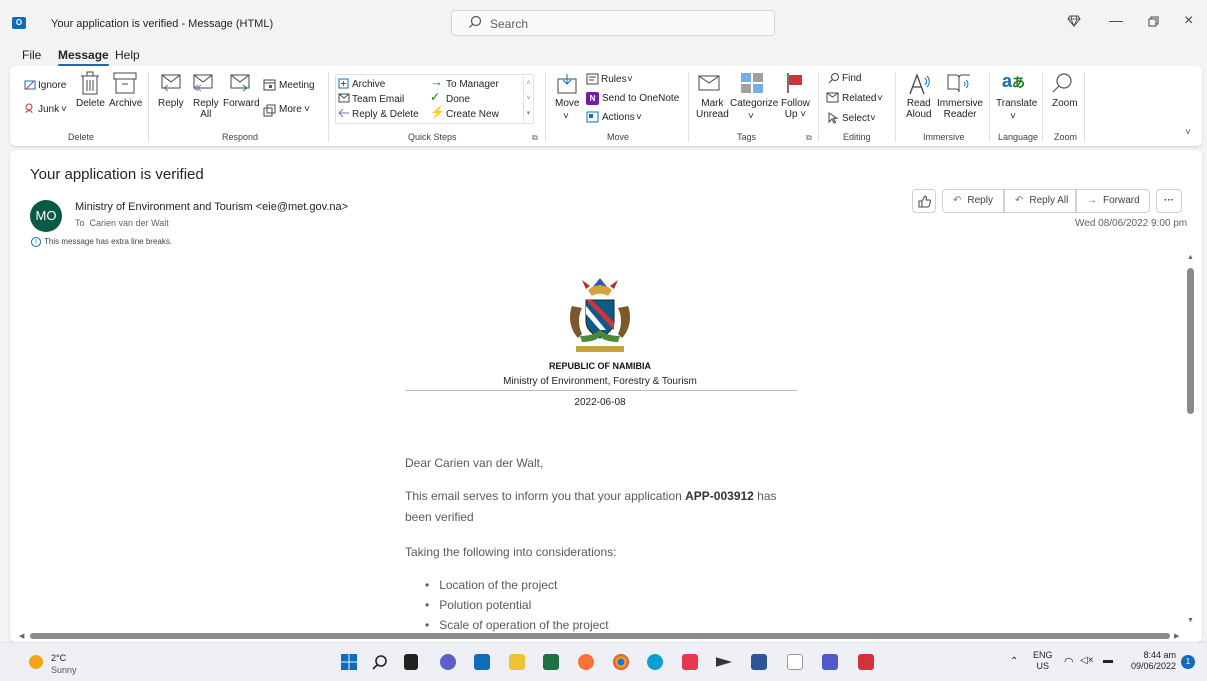 The height and width of the screenshot is (681, 1207). I want to click on store-icon, so click(690, 662).